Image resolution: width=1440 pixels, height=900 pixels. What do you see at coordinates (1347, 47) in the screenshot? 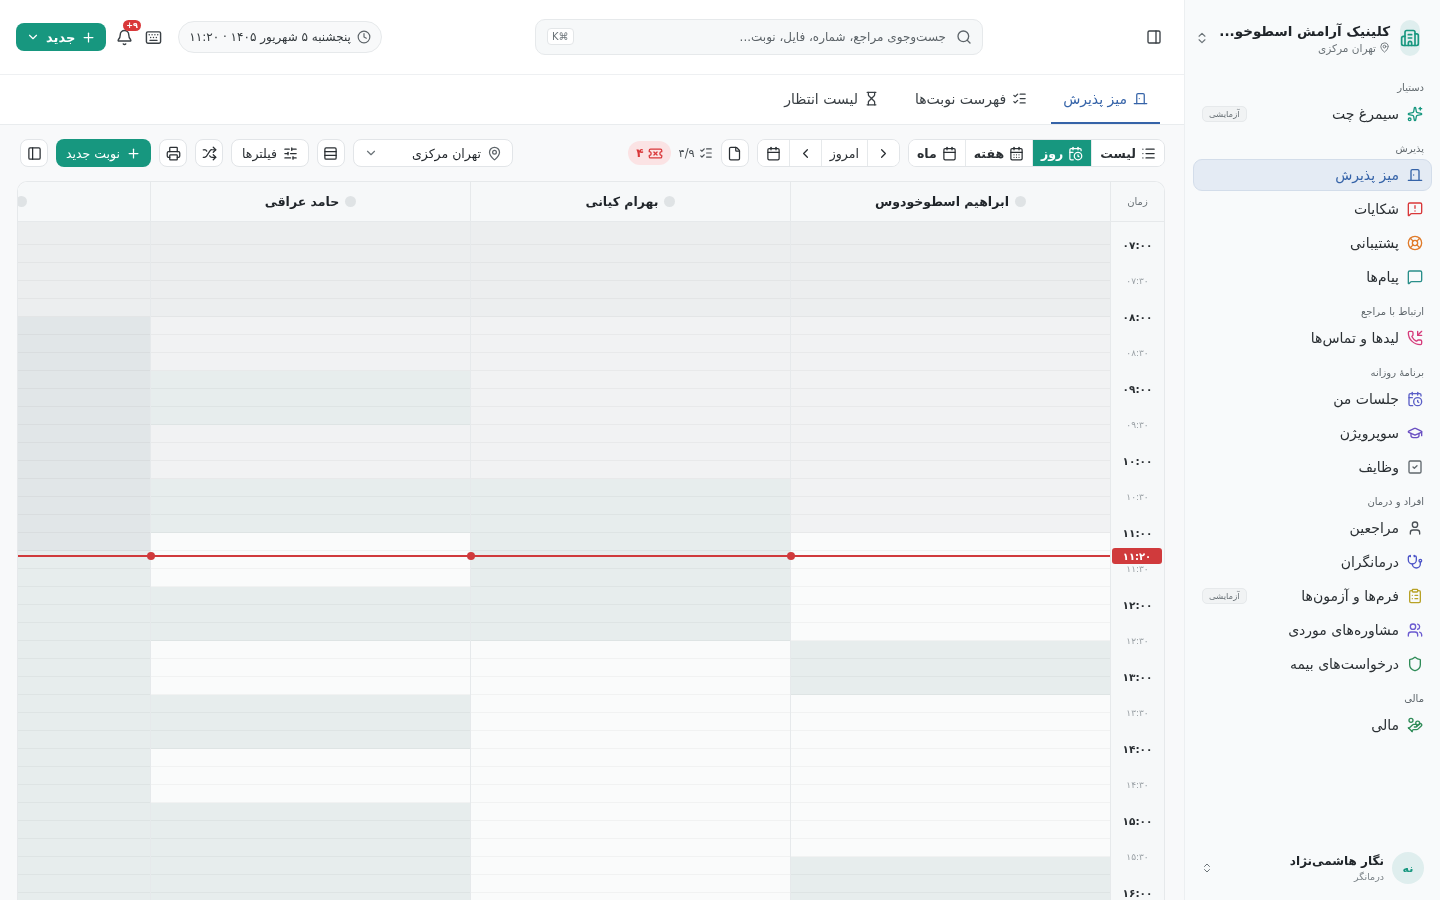
I see `clinic-location: تهران مرکزی` at bounding box center [1347, 47].